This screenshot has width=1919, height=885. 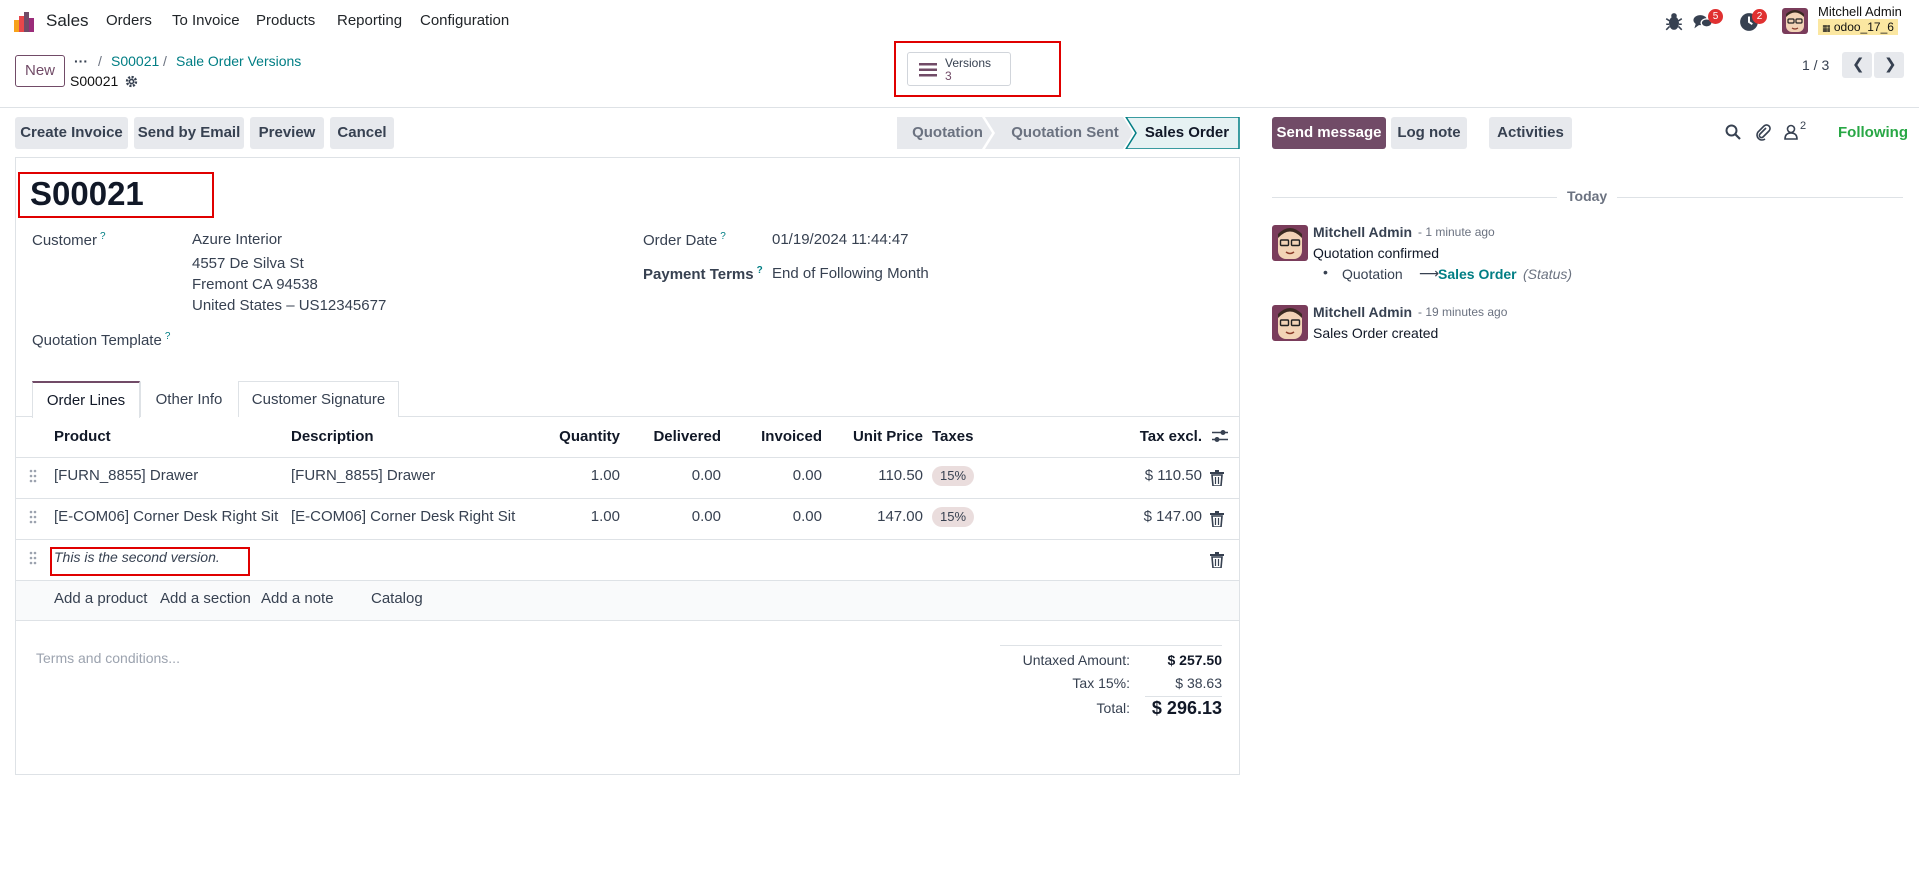 I want to click on payment-terms-label: Payment Terms?, so click(x=703, y=274).